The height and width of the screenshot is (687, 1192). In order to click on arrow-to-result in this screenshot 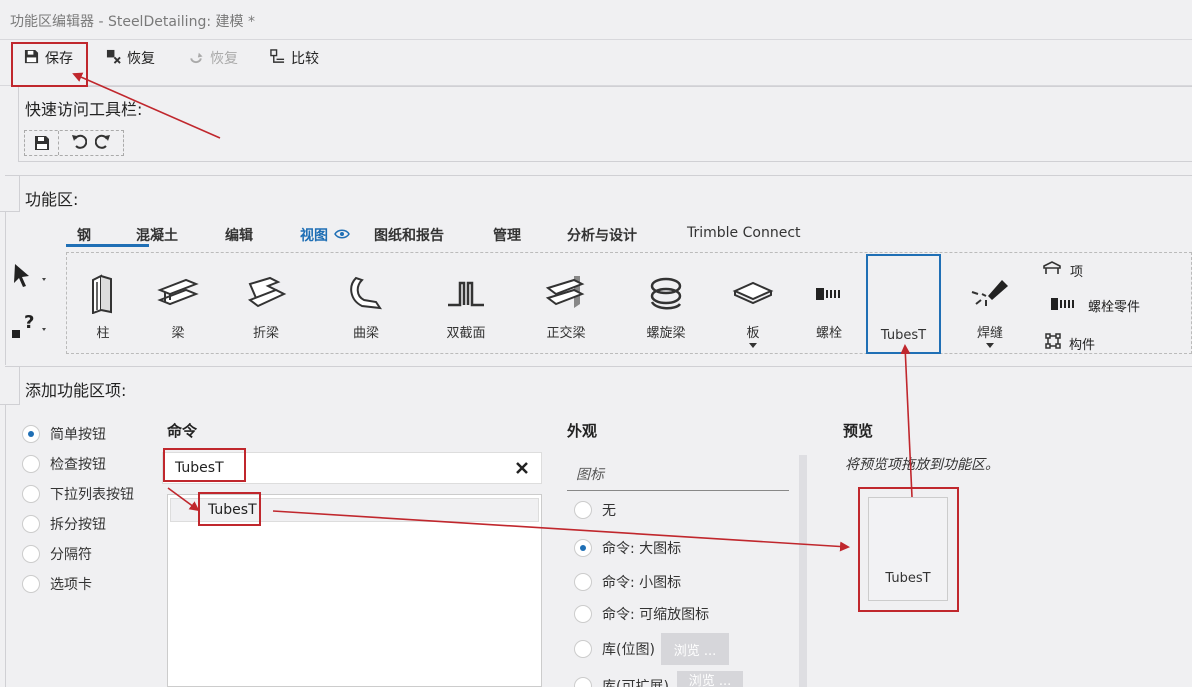, I will do `click(183, 499)`.